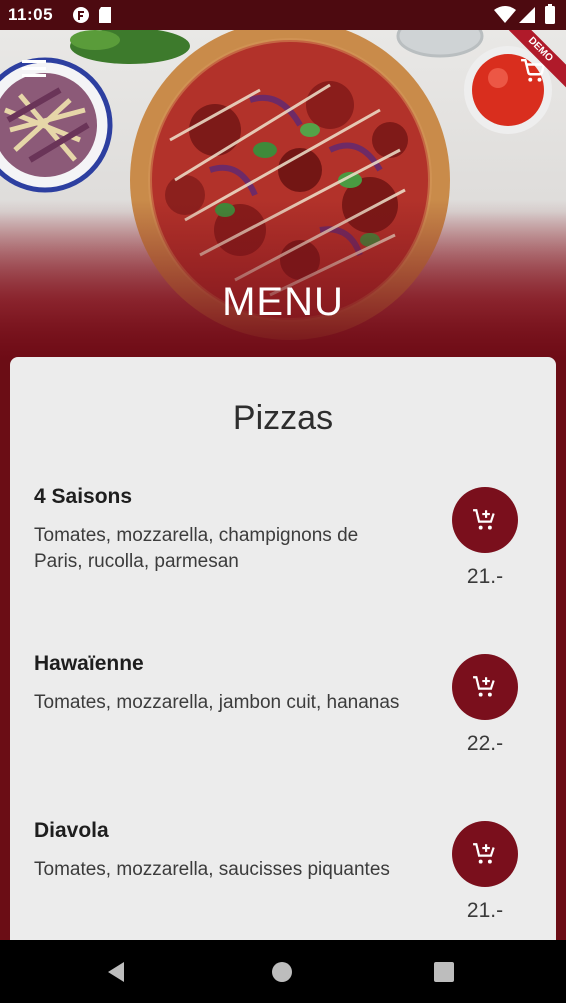 The height and width of the screenshot is (1003, 566). I want to click on item-name: 4 Saisons, so click(83, 496).